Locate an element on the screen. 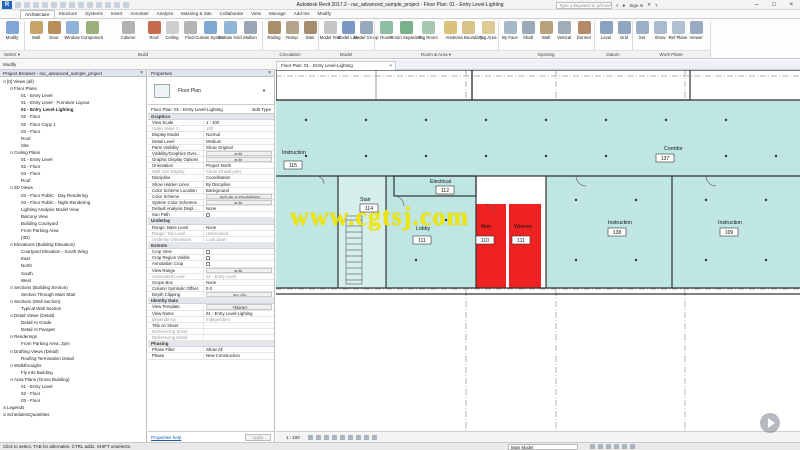 This screenshot has height=450, width=800. view-scale: 1 : 100 is located at coordinates (293, 437).